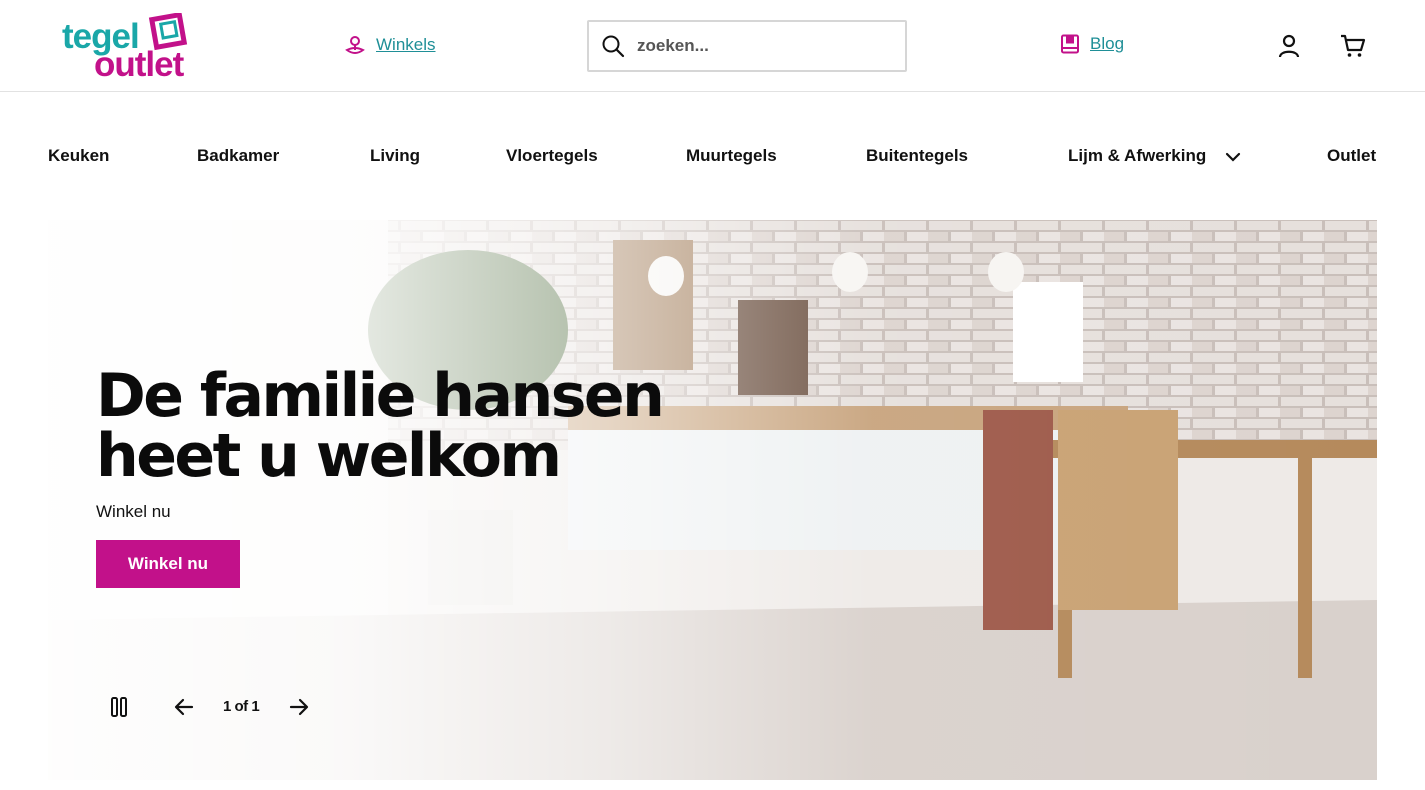 The width and height of the screenshot is (1425, 790). I want to click on nav-item-outlet: Outlet, so click(1351, 156).